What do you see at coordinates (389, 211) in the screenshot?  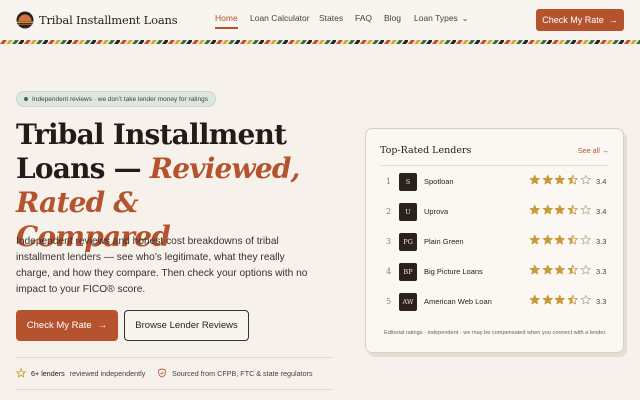 I see `lender-rank: 2` at bounding box center [389, 211].